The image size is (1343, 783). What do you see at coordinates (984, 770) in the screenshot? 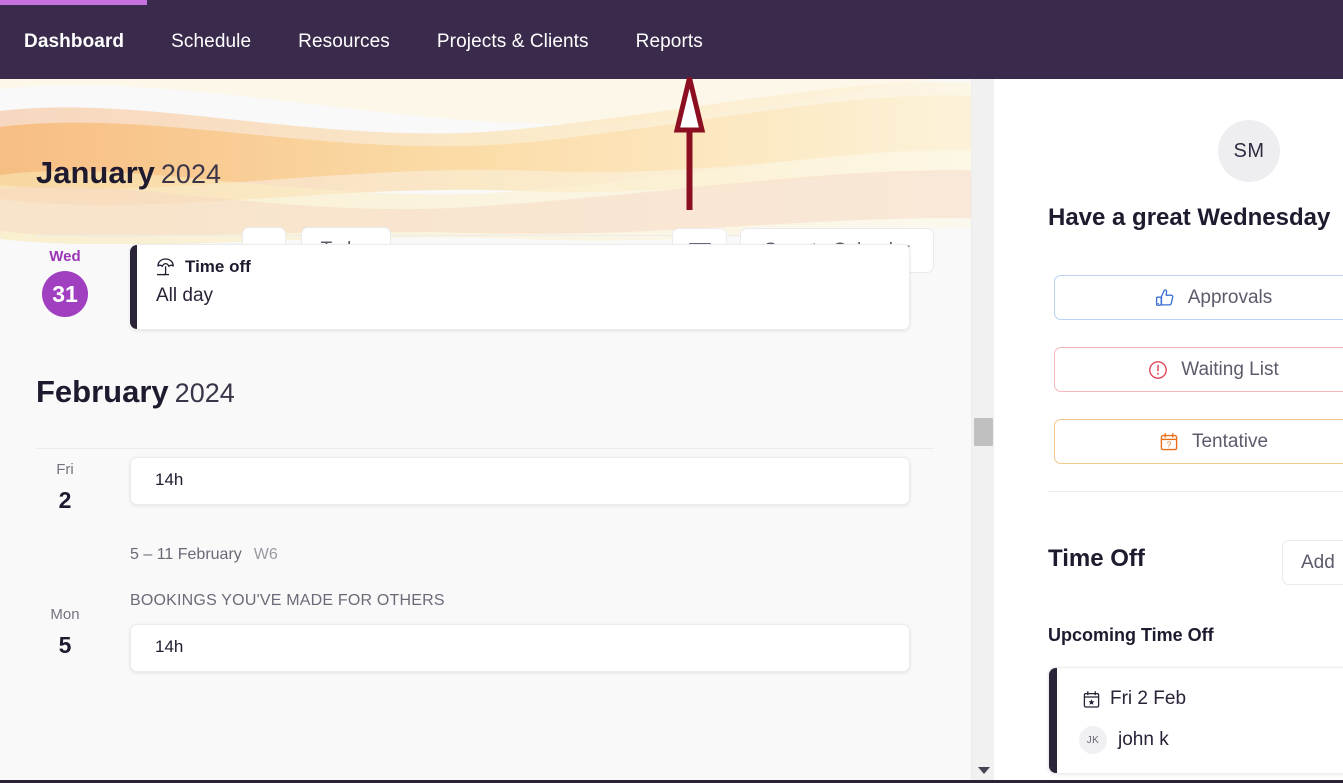
I see `scrollbar-down-arrow-icon` at bounding box center [984, 770].